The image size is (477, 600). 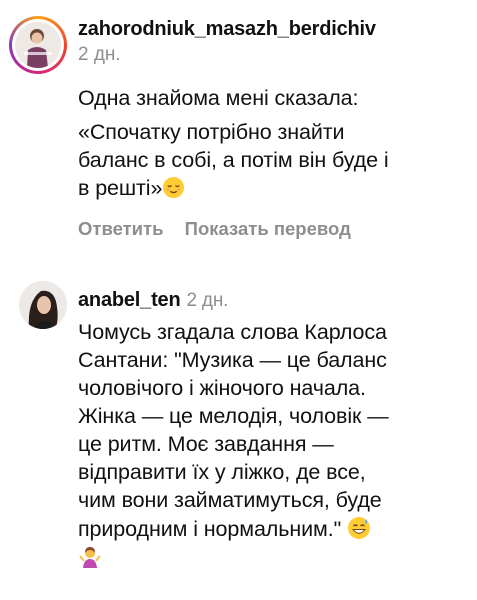 I want to click on username: zahorodniuk_masazh_berdichiv, so click(x=227, y=29).